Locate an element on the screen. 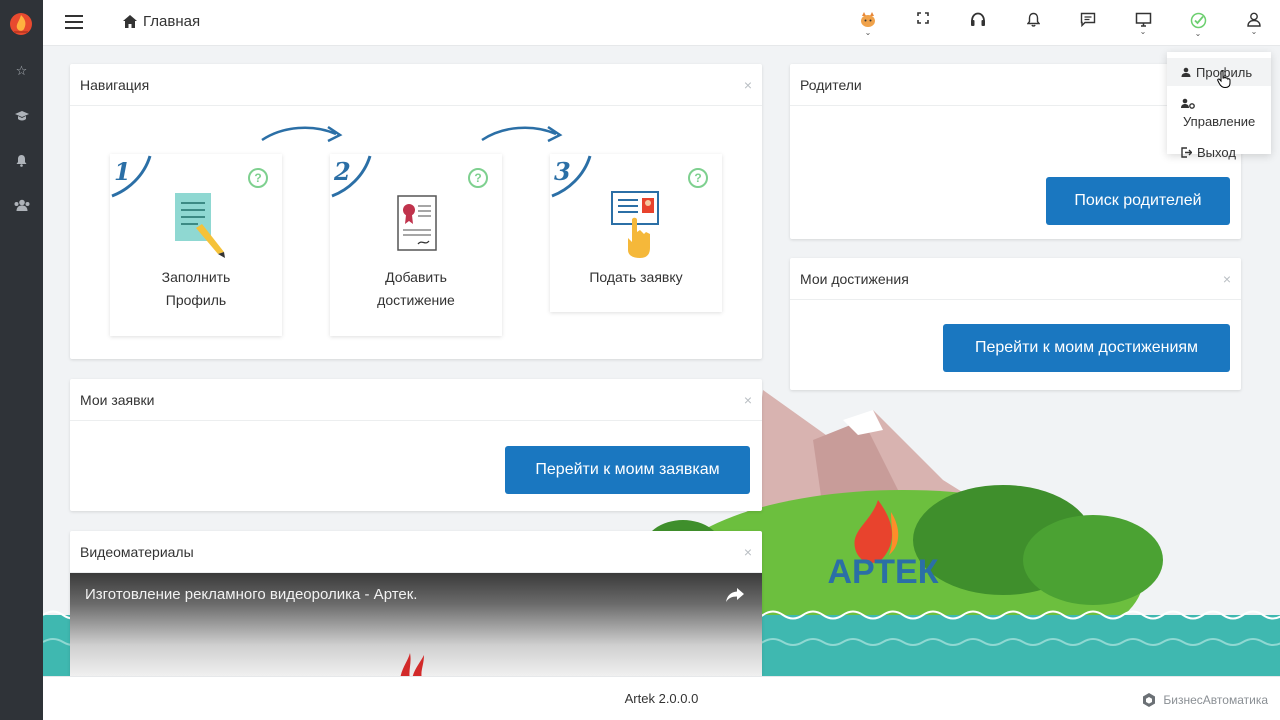 The height and width of the screenshot is (720, 1280). step-card-fill-profile: 1 ? Заполнить Профиль is located at coordinates (196, 245).